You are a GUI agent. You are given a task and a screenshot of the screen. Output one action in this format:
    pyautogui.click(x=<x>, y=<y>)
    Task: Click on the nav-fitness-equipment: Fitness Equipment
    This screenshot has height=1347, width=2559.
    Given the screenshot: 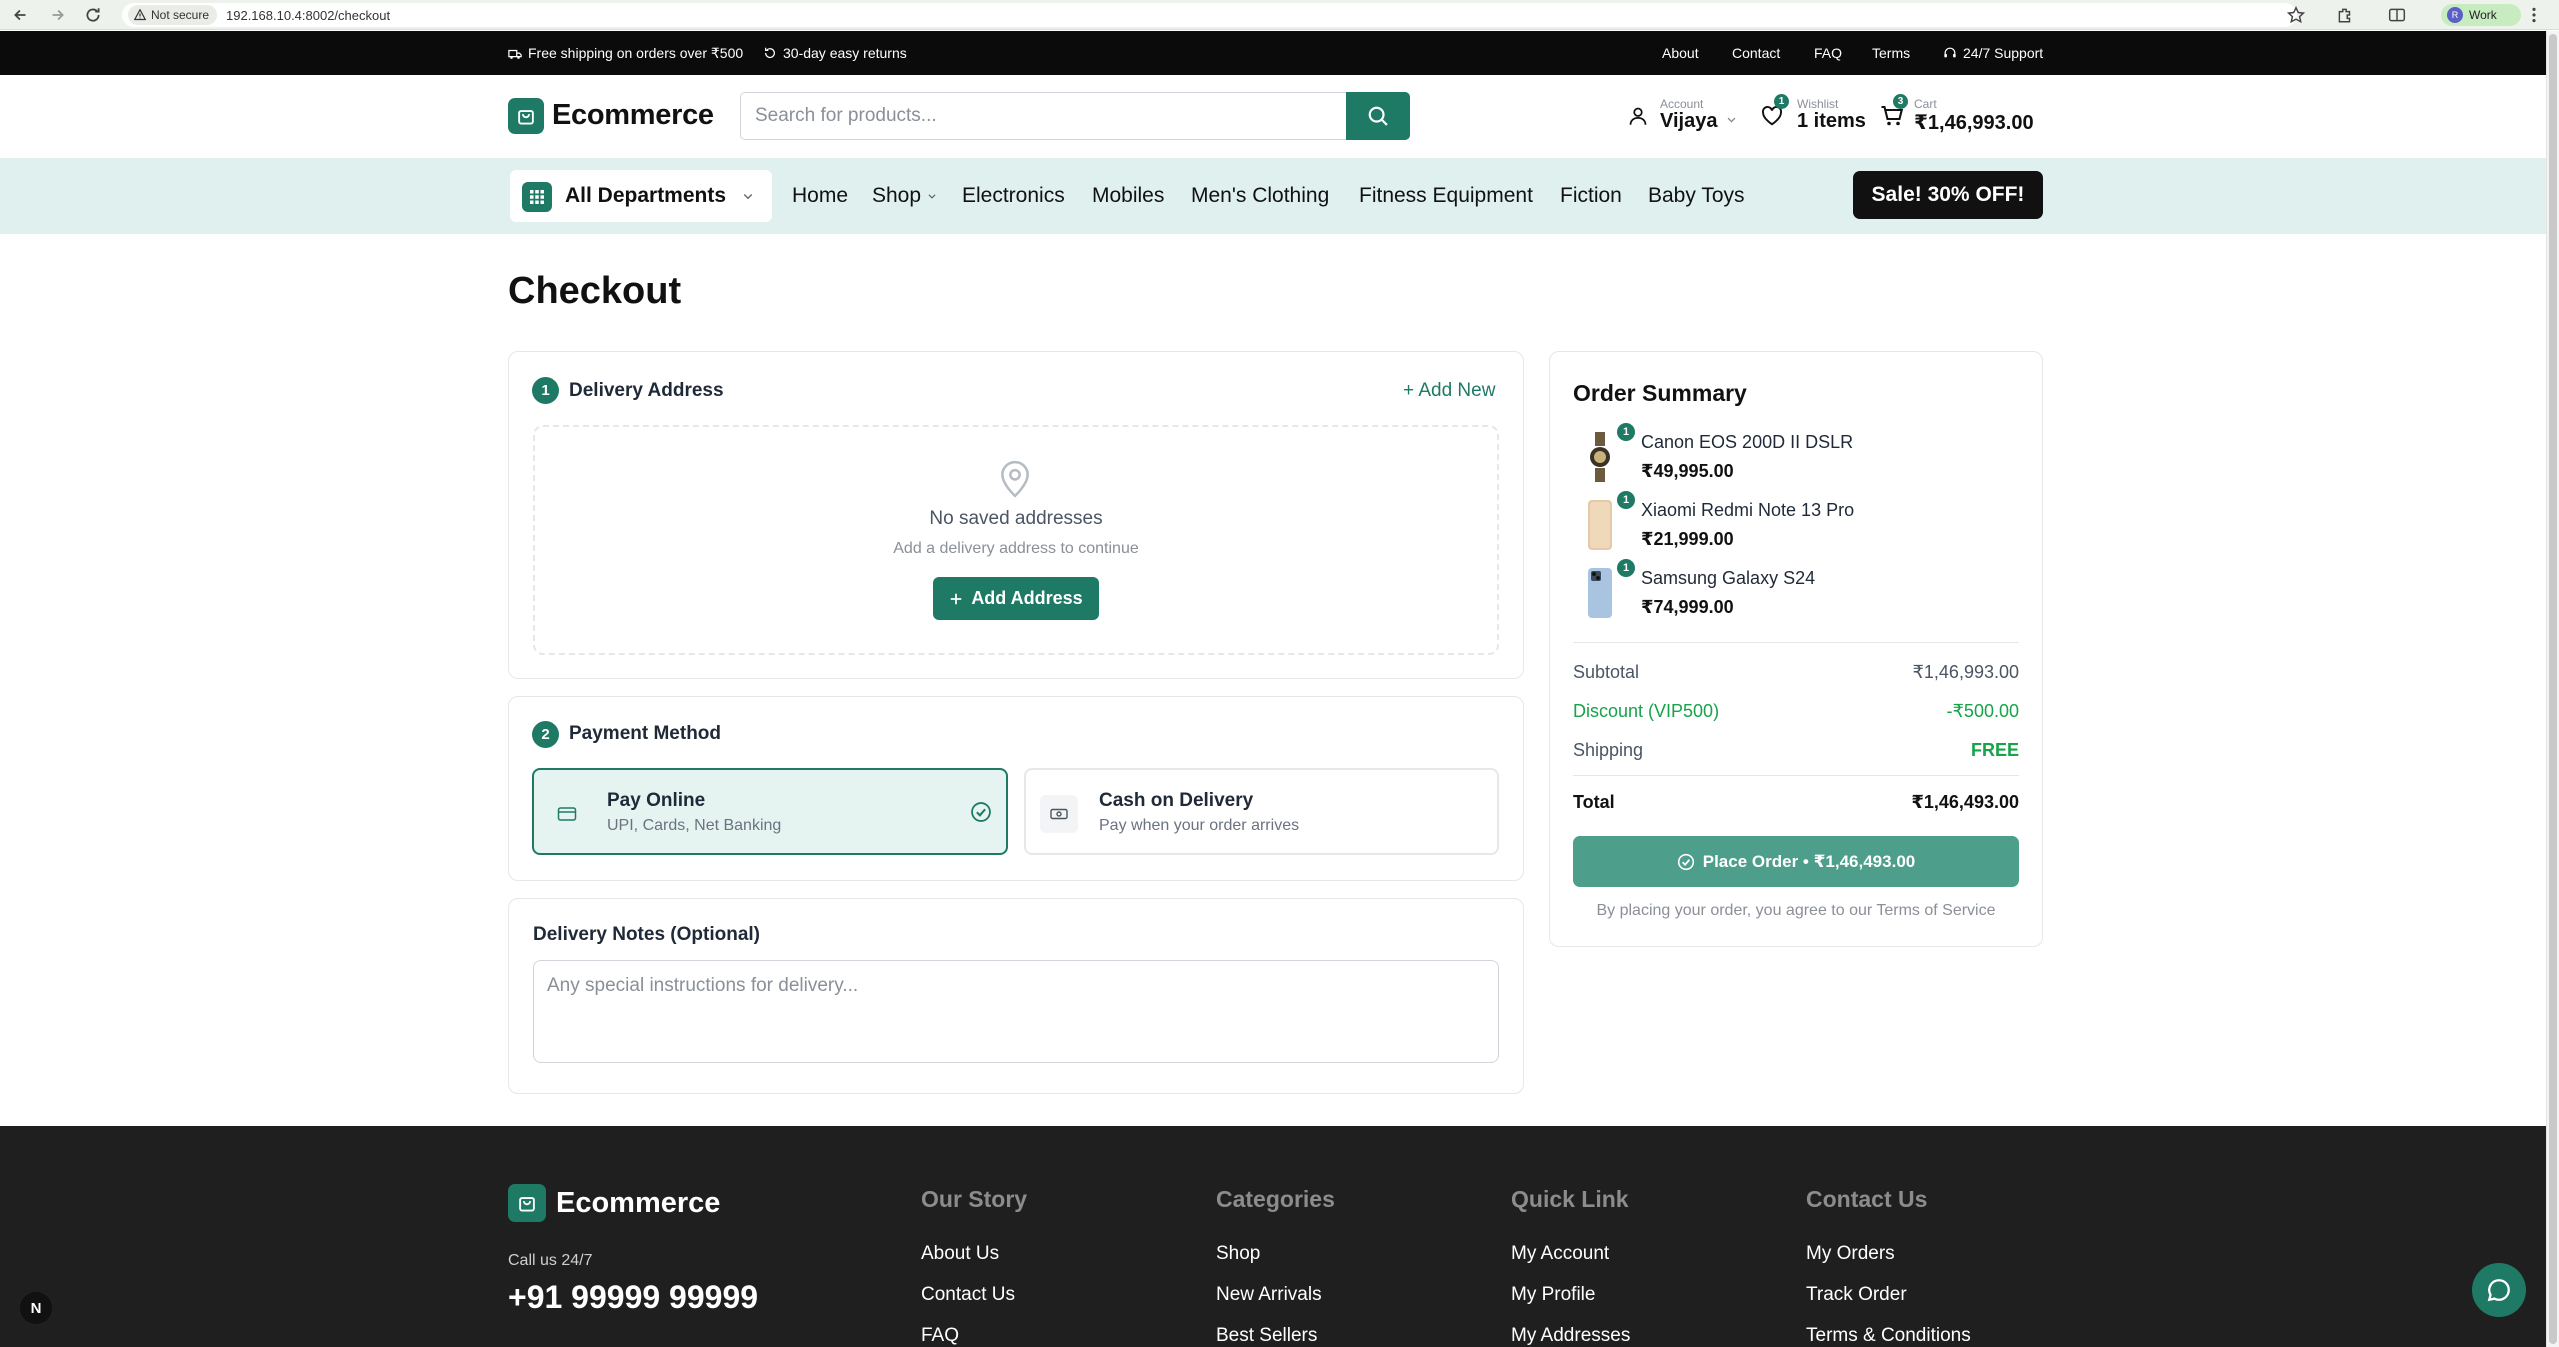 What is the action you would take?
    pyautogui.click(x=1446, y=196)
    